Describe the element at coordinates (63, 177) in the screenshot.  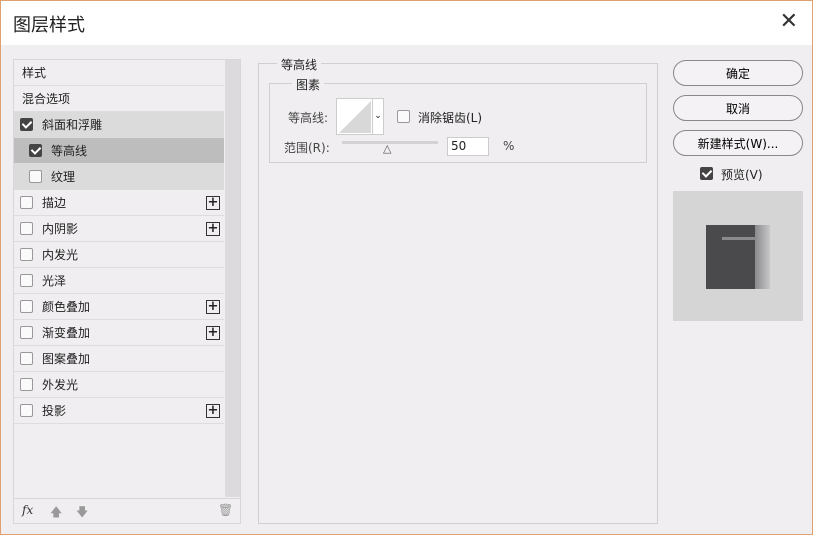
I see `item-label: 纹理` at that location.